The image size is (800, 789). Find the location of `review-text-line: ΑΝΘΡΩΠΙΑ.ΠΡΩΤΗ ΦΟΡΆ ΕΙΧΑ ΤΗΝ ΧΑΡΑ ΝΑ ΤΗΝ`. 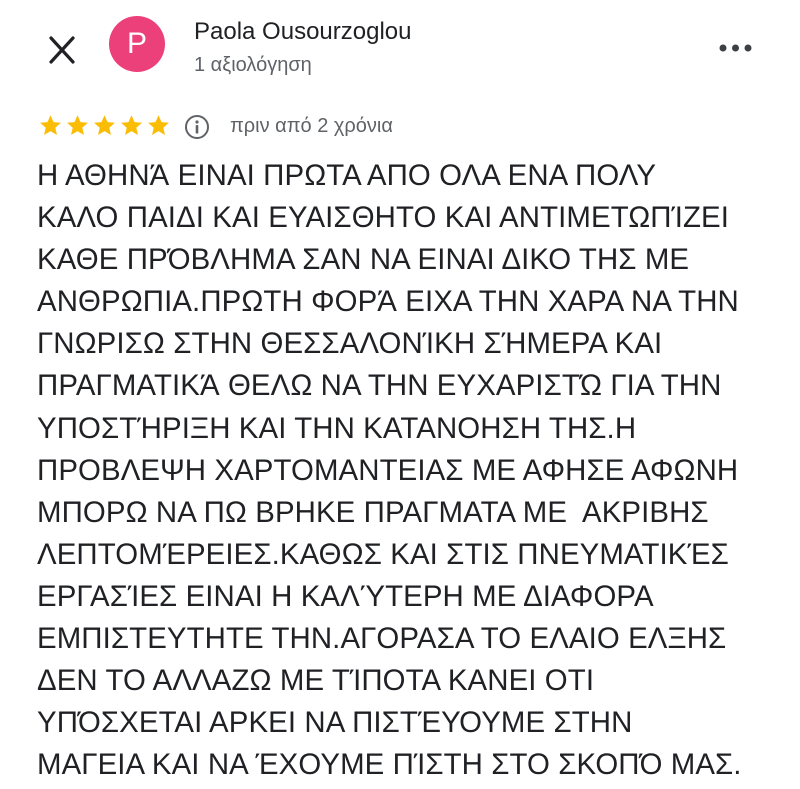

review-text-line: ΑΝΘΡΩΠΙΑ.ΠΡΩΤΗ ΦΟΡΆ ΕΙΧΑ ΤΗΝ ΧΑΡΑ ΝΑ ΤΗΝ is located at coordinates (388, 302).